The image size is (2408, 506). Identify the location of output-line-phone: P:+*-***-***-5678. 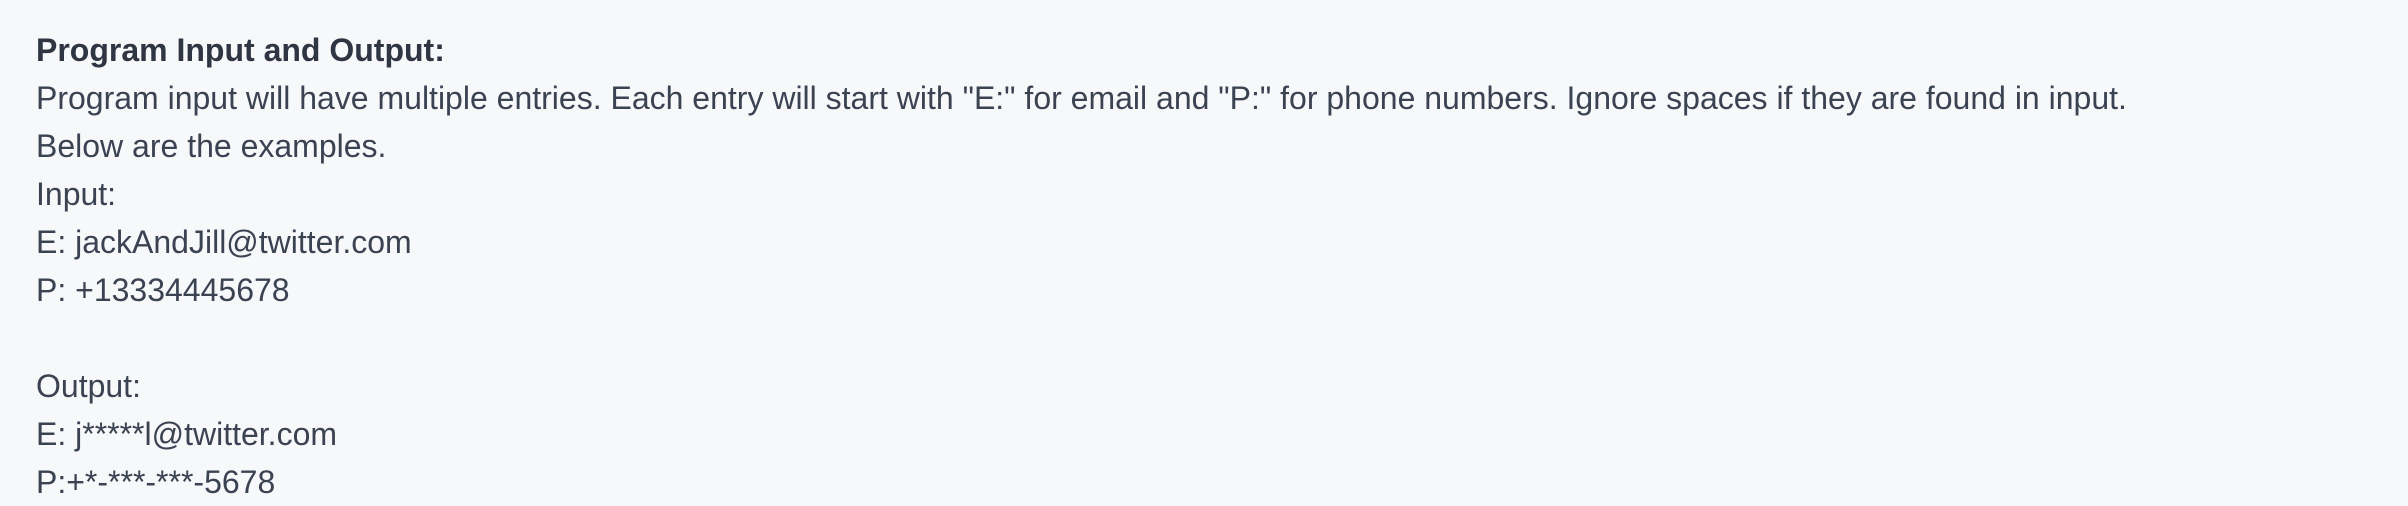
(156, 482).